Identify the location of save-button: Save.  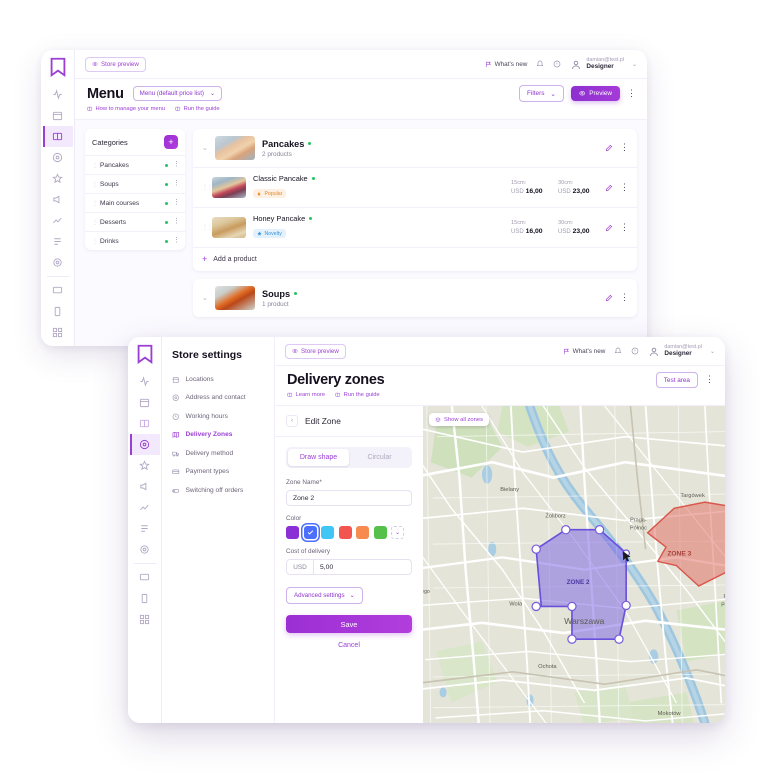
(349, 624).